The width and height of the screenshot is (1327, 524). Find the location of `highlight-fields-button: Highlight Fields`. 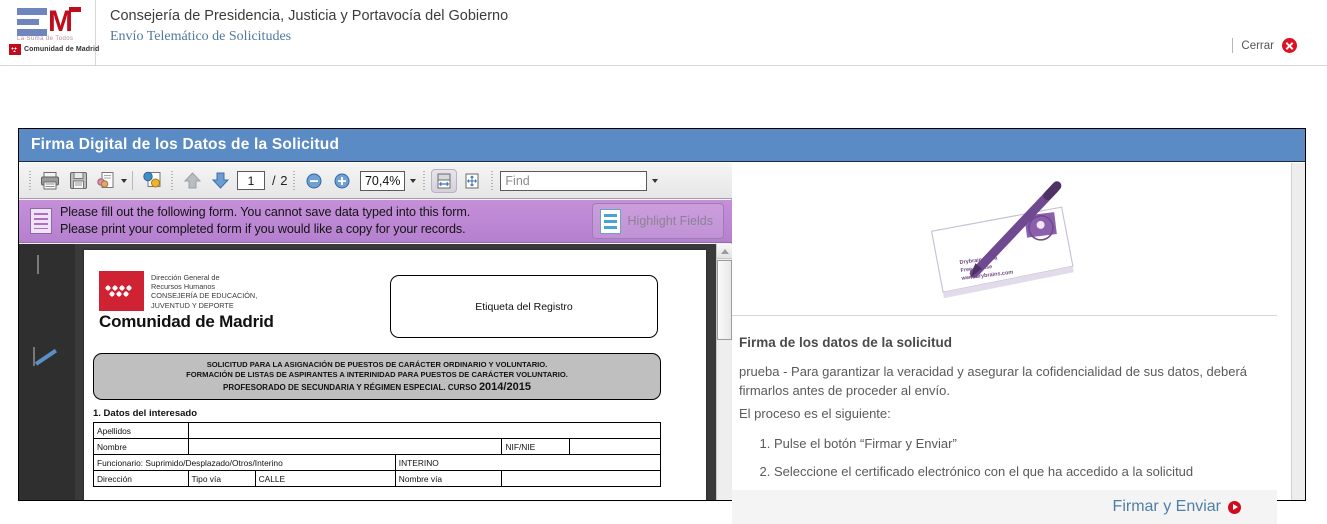

highlight-fields-button: Highlight Fields is located at coordinates (657, 221).